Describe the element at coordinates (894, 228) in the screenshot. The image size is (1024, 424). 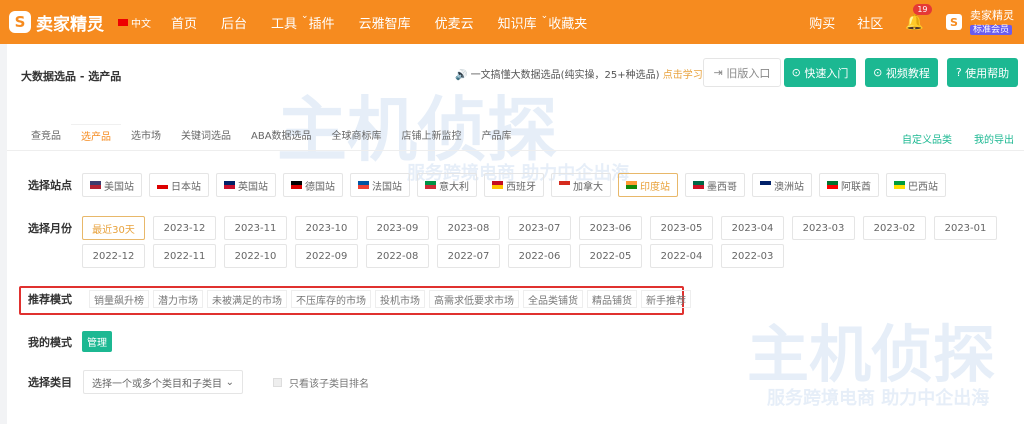
I see `month-button: 2023-02` at that location.